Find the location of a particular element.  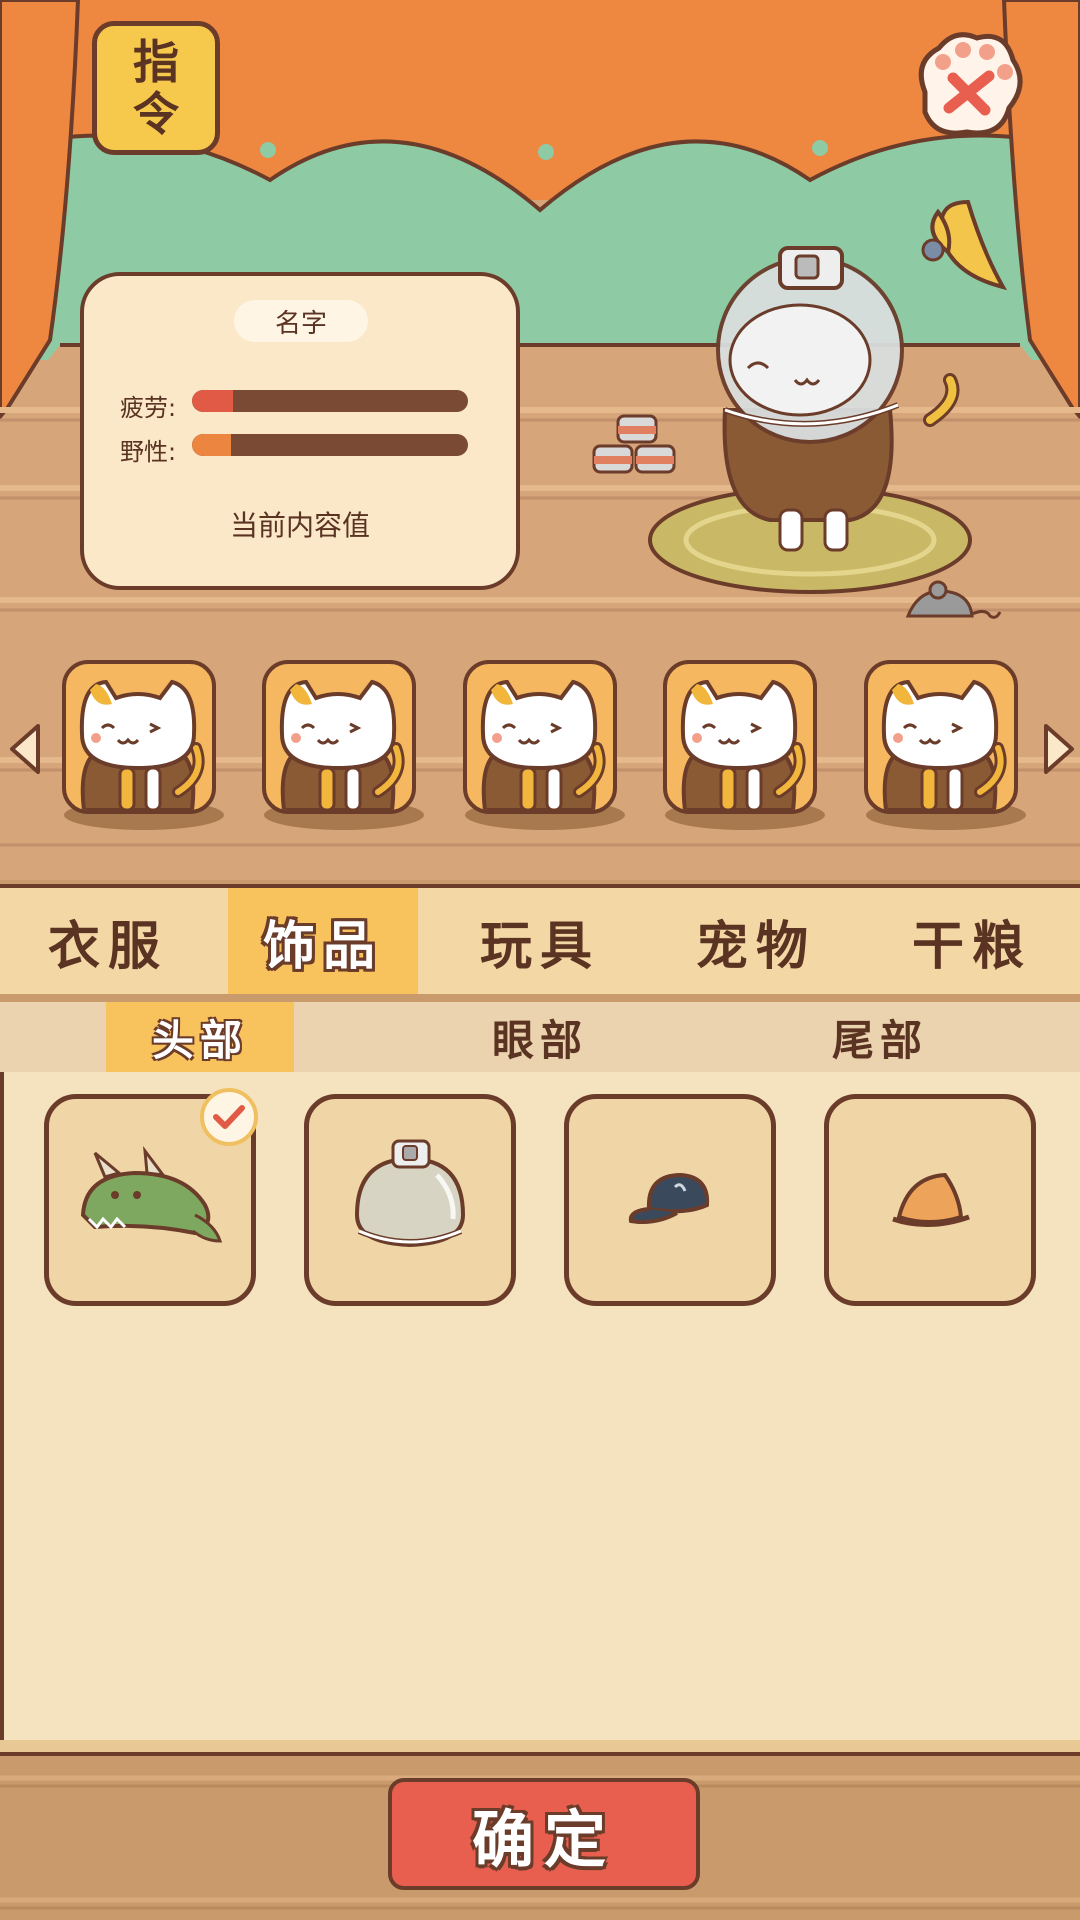

butterfly-icon is located at coordinates (964, 245).